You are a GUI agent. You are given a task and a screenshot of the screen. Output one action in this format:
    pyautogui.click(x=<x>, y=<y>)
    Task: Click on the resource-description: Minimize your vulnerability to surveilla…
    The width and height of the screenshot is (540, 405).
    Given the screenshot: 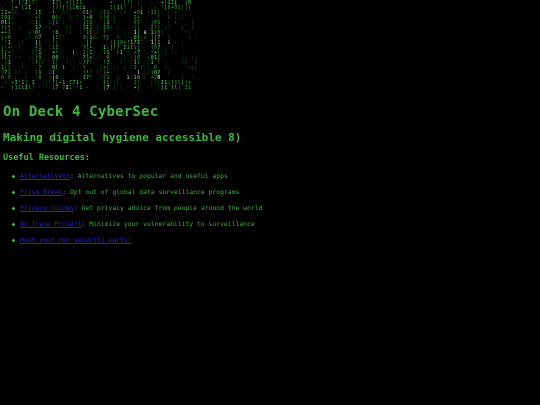 What is the action you would take?
    pyautogui.click(x=172, y=224)
    